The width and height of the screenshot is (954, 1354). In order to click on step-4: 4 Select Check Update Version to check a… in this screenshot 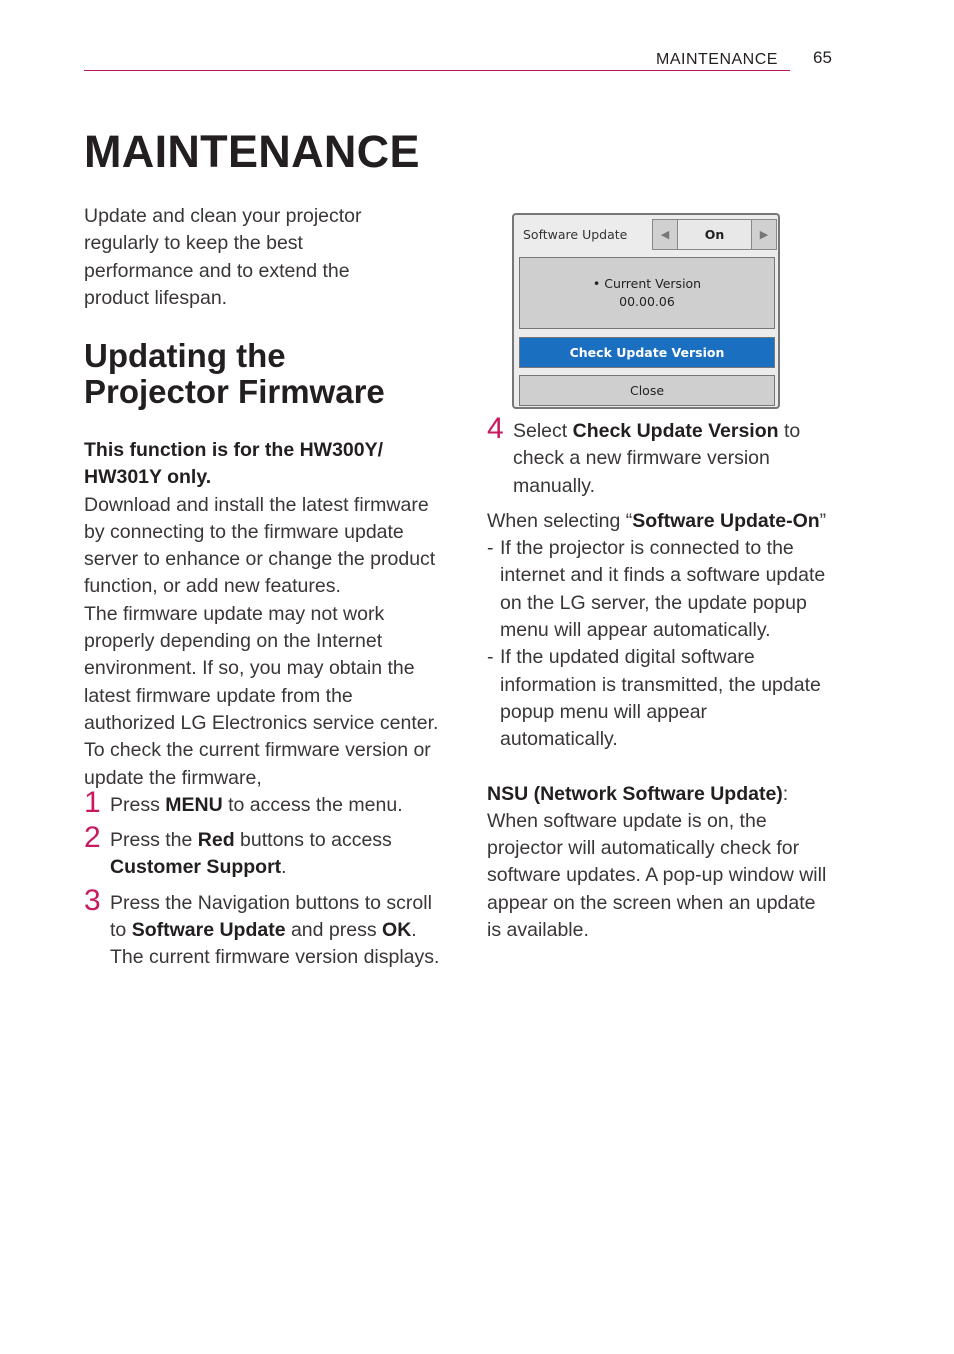, I will do `click(657, 457)`.